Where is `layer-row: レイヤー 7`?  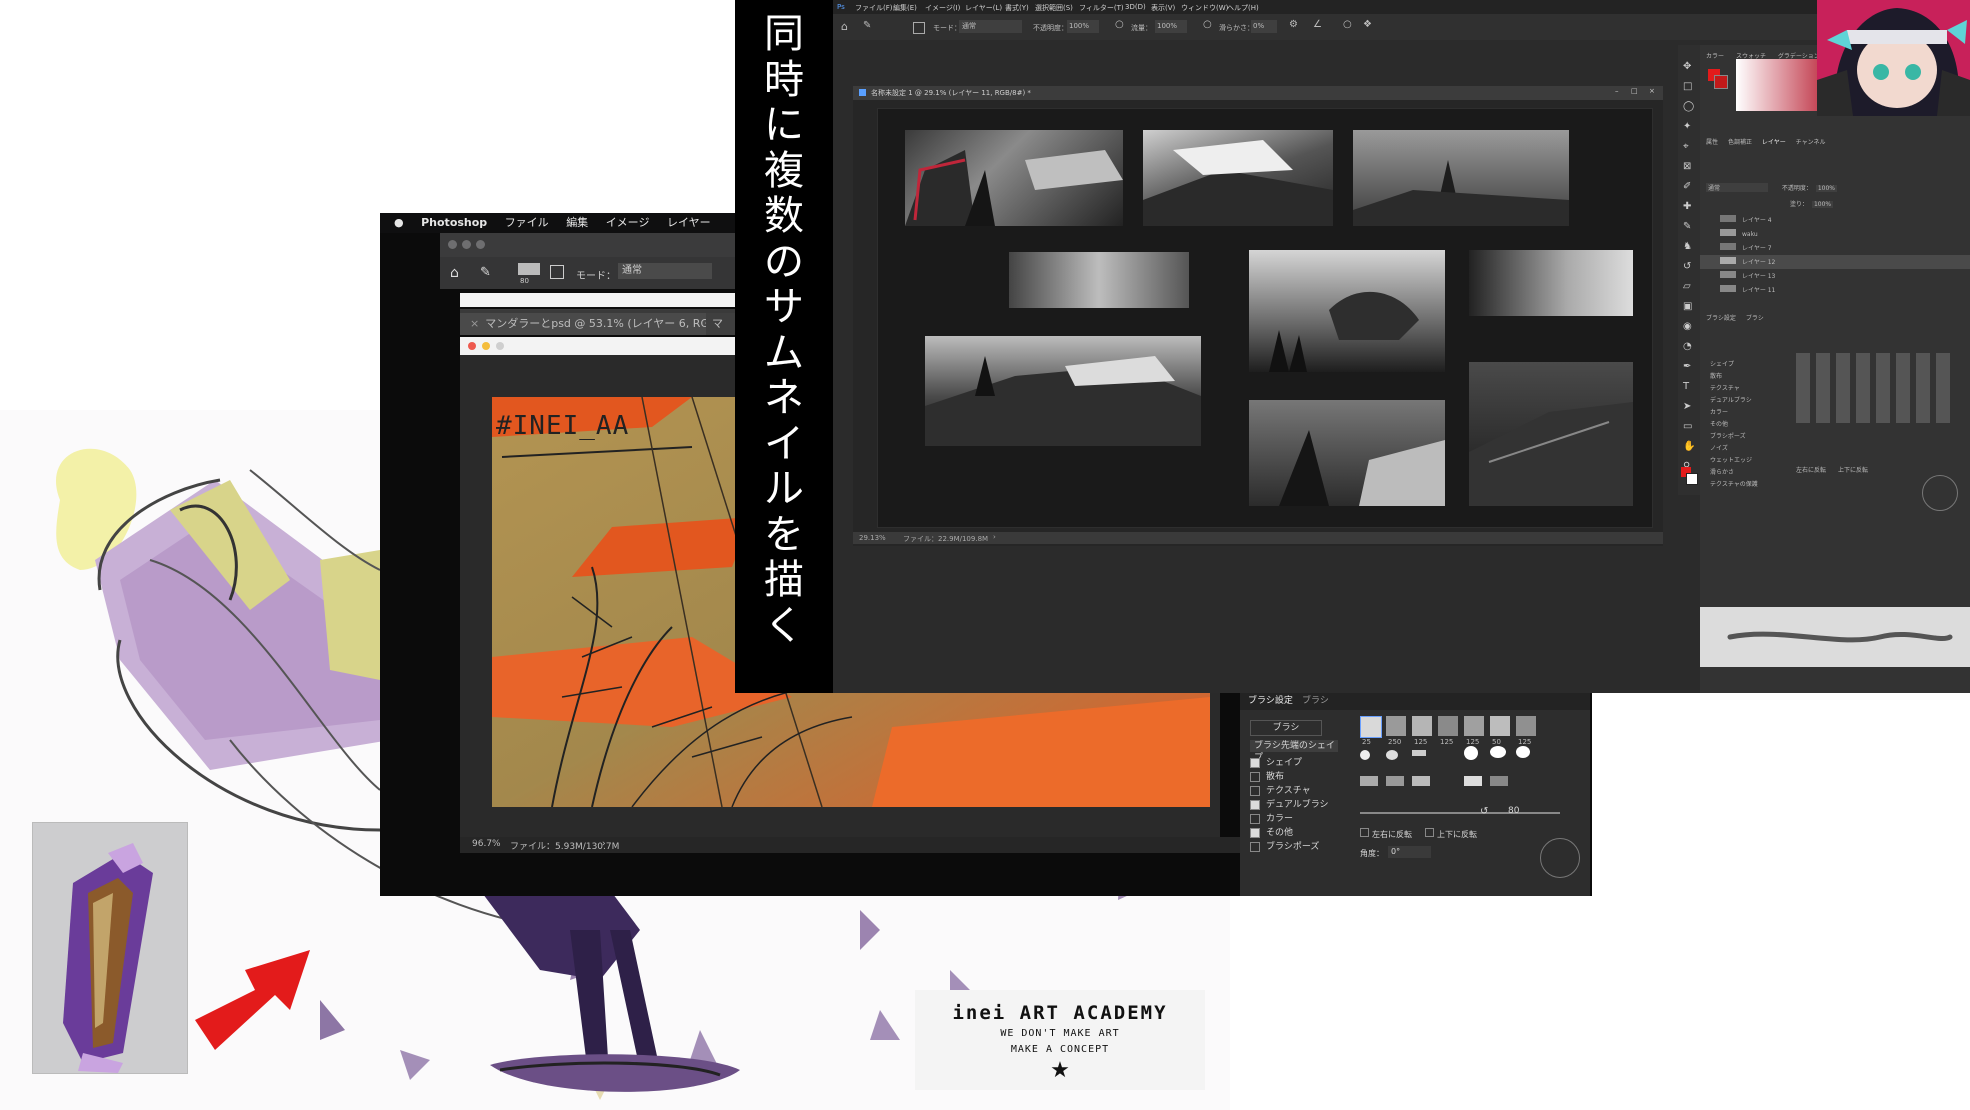
layer-row: レイヤー 7 is located at coordinates (1746, 248).